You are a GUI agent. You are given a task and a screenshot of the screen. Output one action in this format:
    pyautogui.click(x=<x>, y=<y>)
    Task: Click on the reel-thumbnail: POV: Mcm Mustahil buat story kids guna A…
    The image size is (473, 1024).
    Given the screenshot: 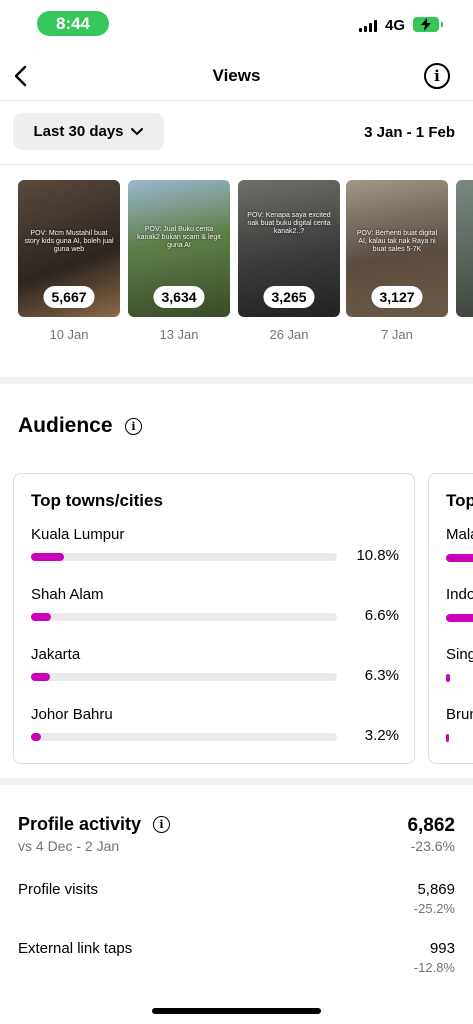 What is the action you would take?
    pyautogui.click(x=69, y=248)
    